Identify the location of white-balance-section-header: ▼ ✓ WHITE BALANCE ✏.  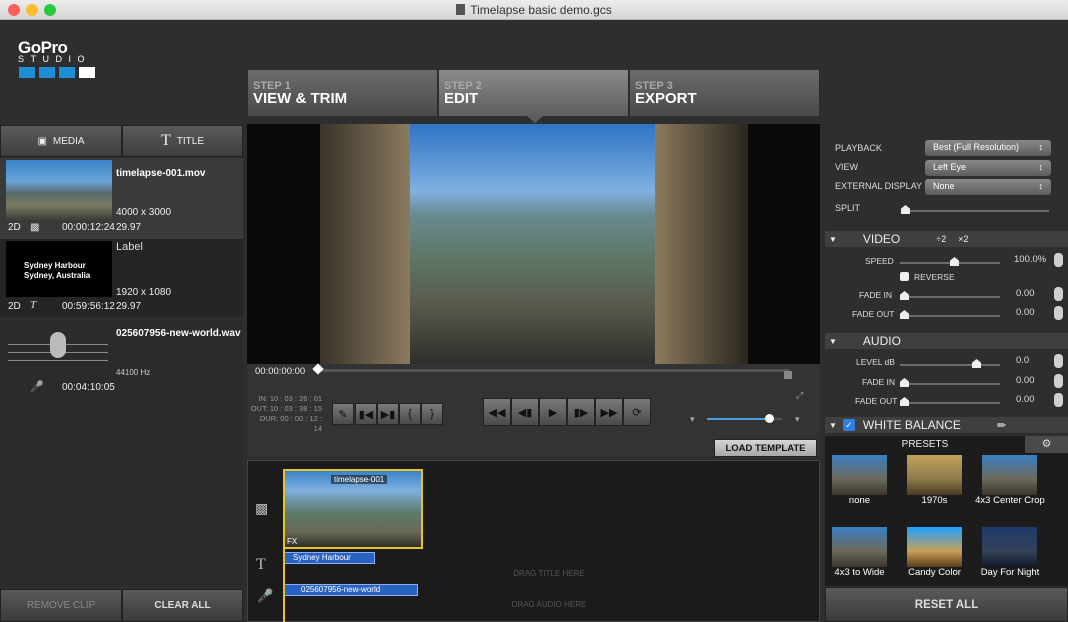
(946, 425).